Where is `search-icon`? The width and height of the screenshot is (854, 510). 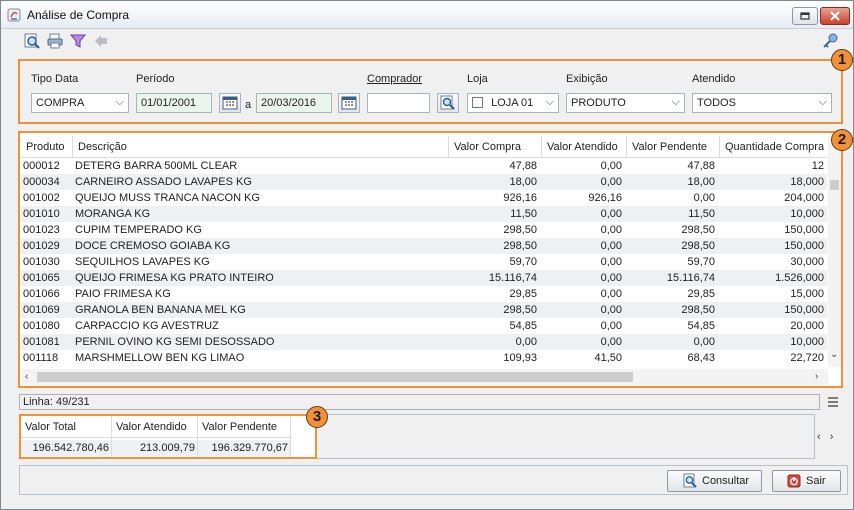 search-icon is located at coordinates (447, 102).